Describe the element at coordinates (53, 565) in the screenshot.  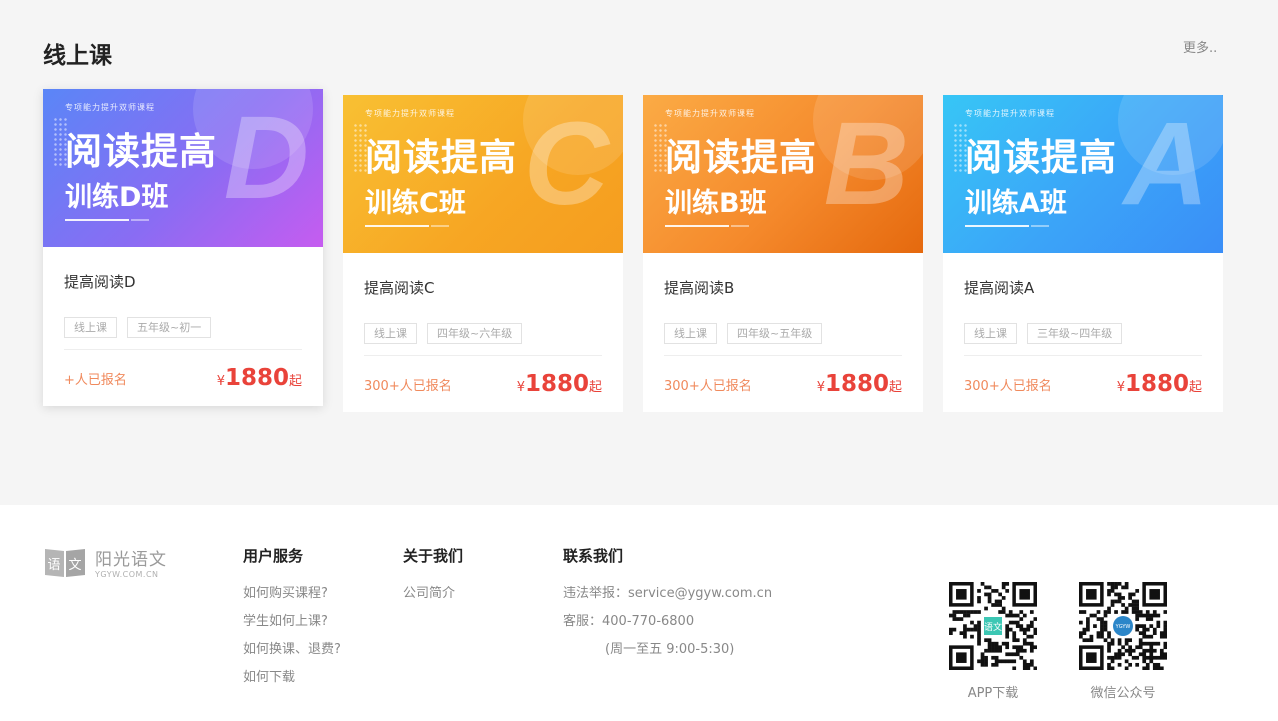
I see `logo-char: 语` at that location.